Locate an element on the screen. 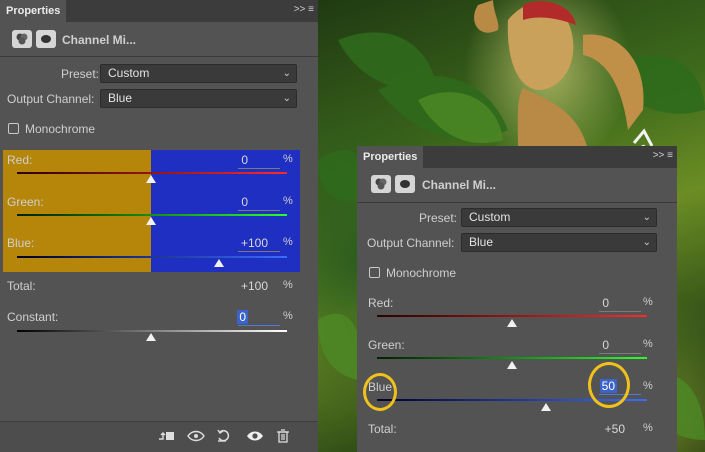 Image resolution: width=705 pixels, height=452 pixels. total-value: +100 is located at coordinates (254, 286).